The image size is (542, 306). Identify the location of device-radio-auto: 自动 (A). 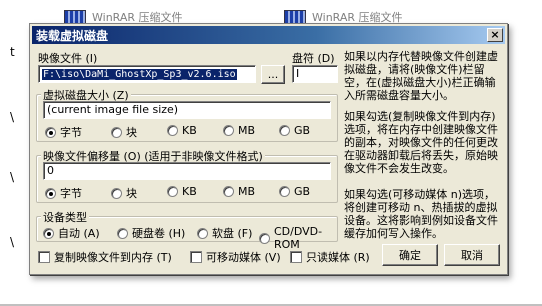
(71, 233).